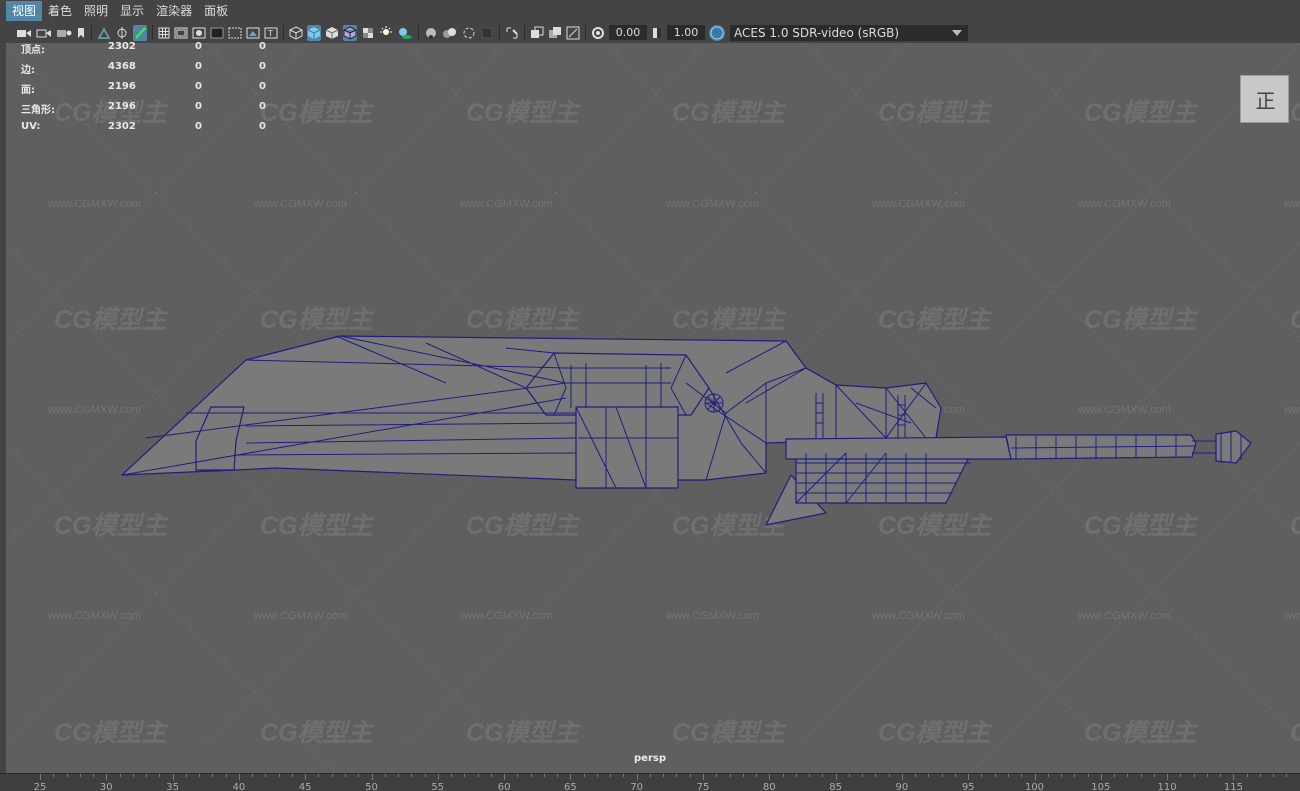  What do you see at coordinates (216, 11) in the screenshot?
I see `menu-panels: 面板` at bounding box center [216, 11].